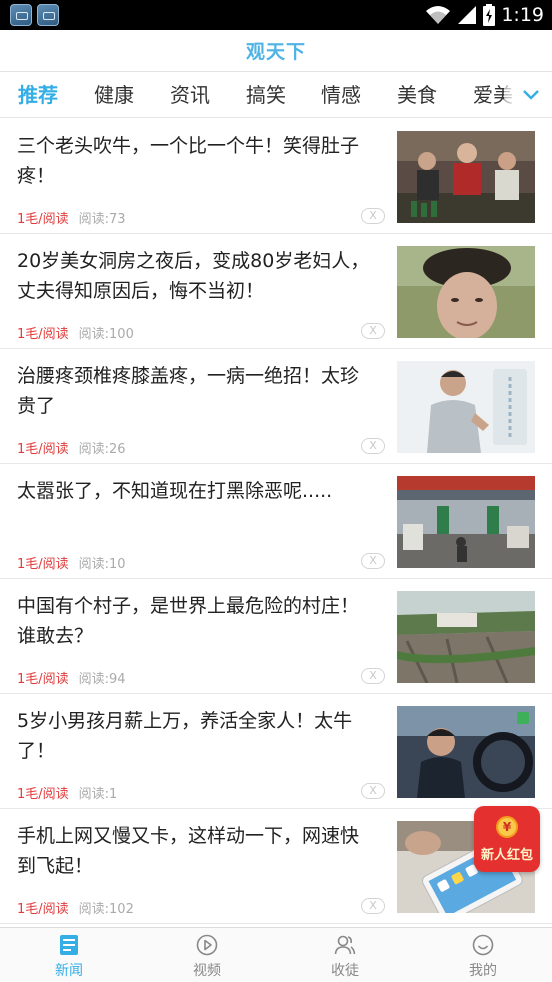  What do you see at coordinates (466, 177) in the screenshot?
I see `old-men-drinking-photo` at bounding box center [466, 177].